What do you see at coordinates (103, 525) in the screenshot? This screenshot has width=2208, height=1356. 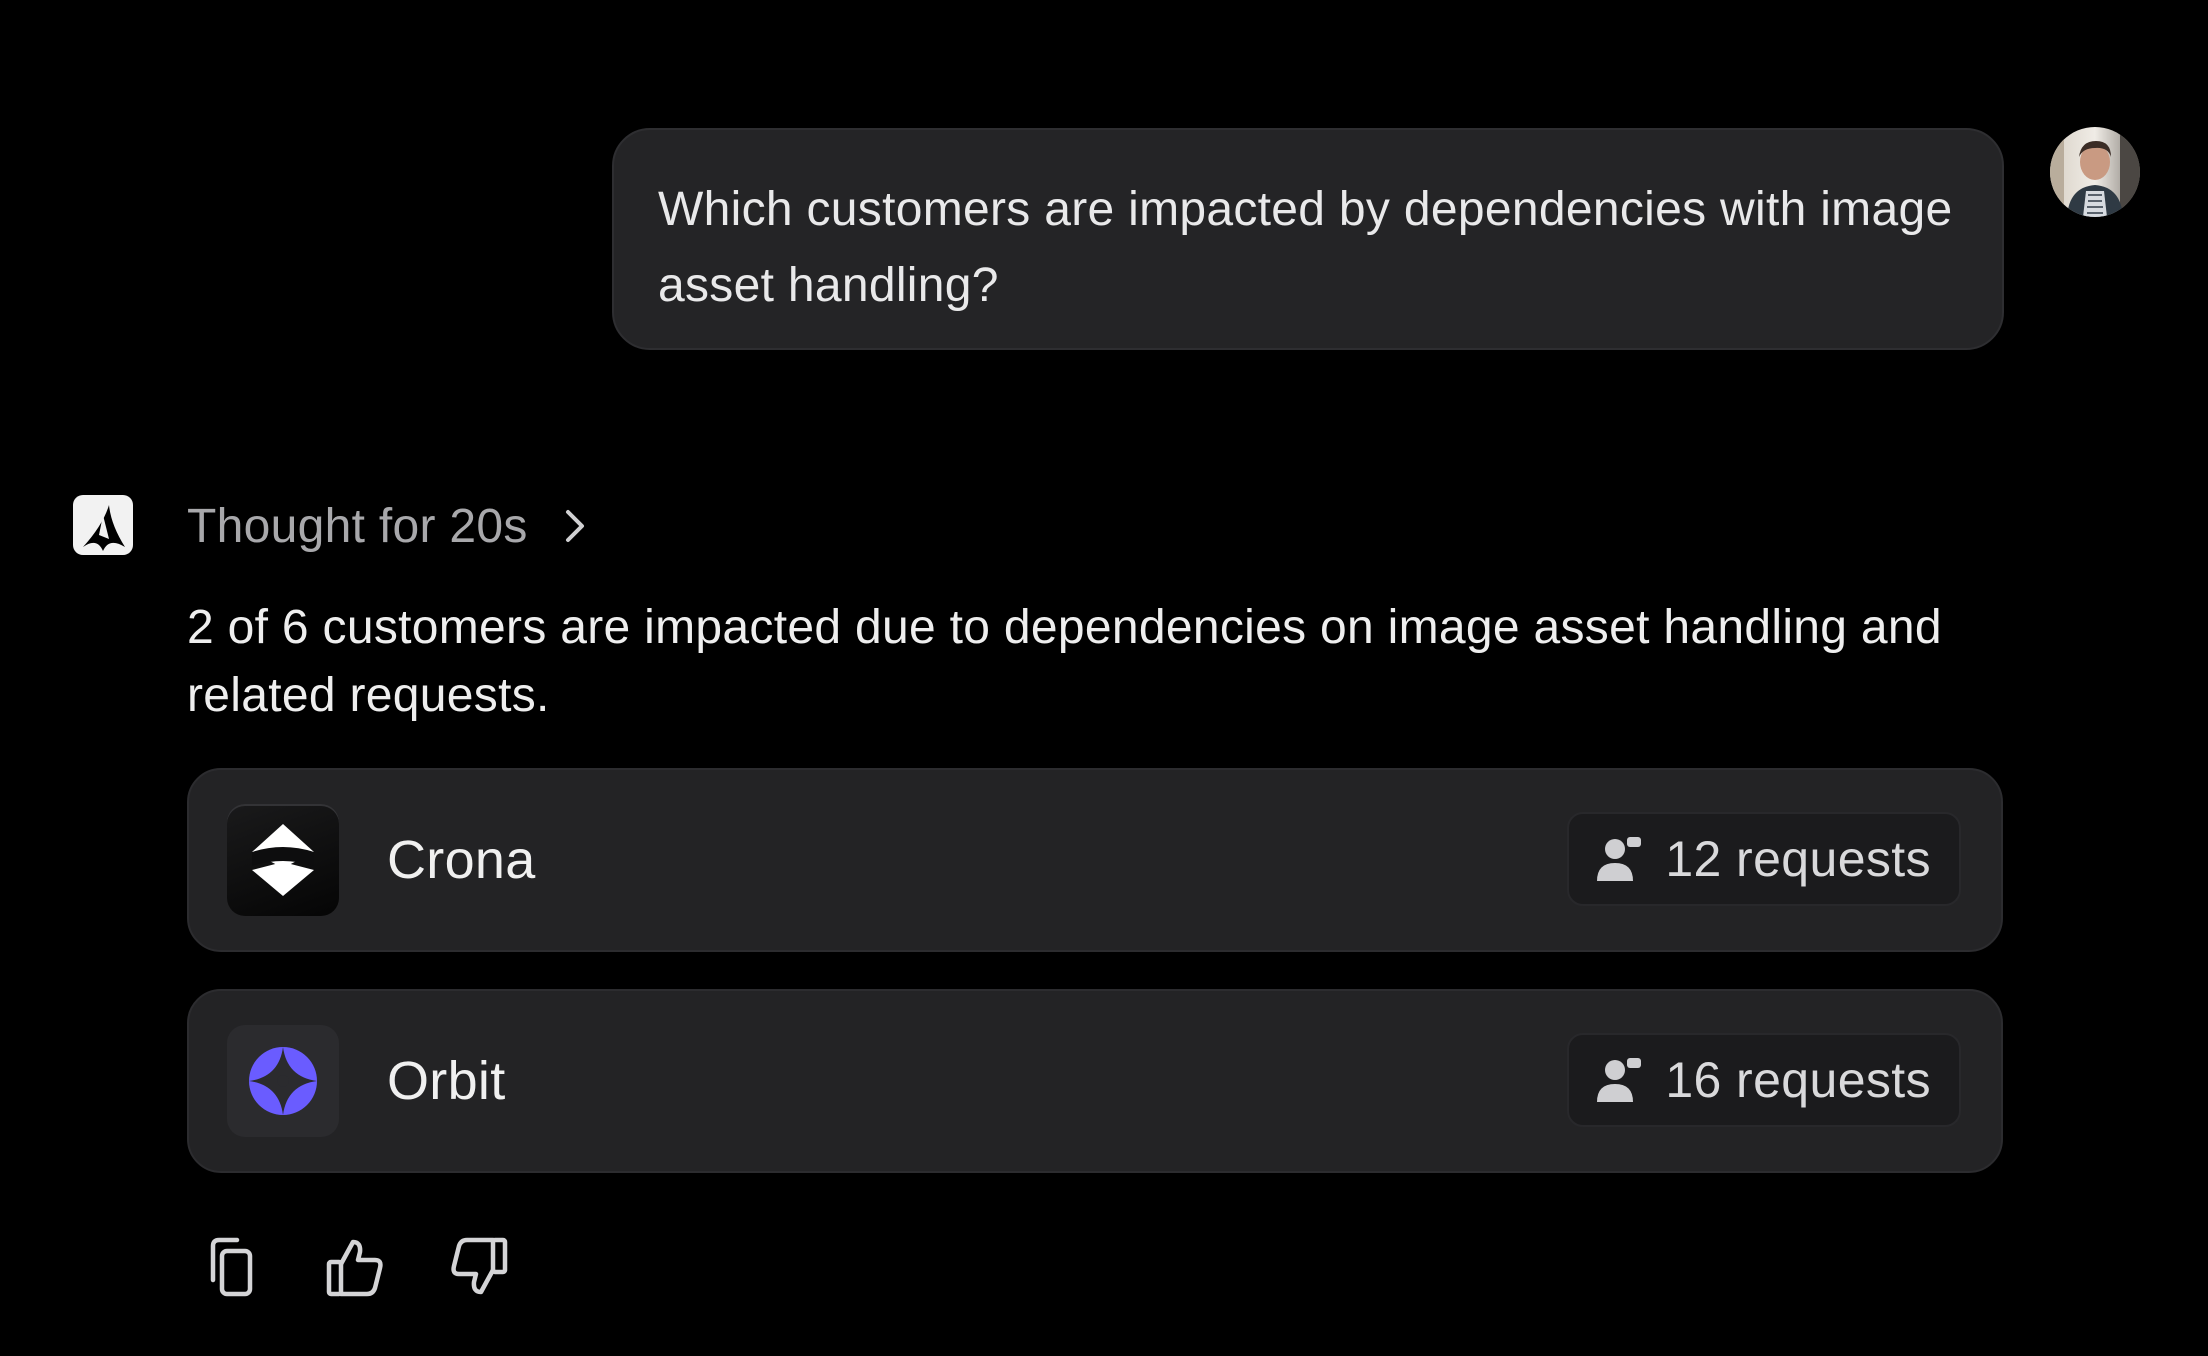 I see `assistant-logo-icon` at bounding box center [103, 525].